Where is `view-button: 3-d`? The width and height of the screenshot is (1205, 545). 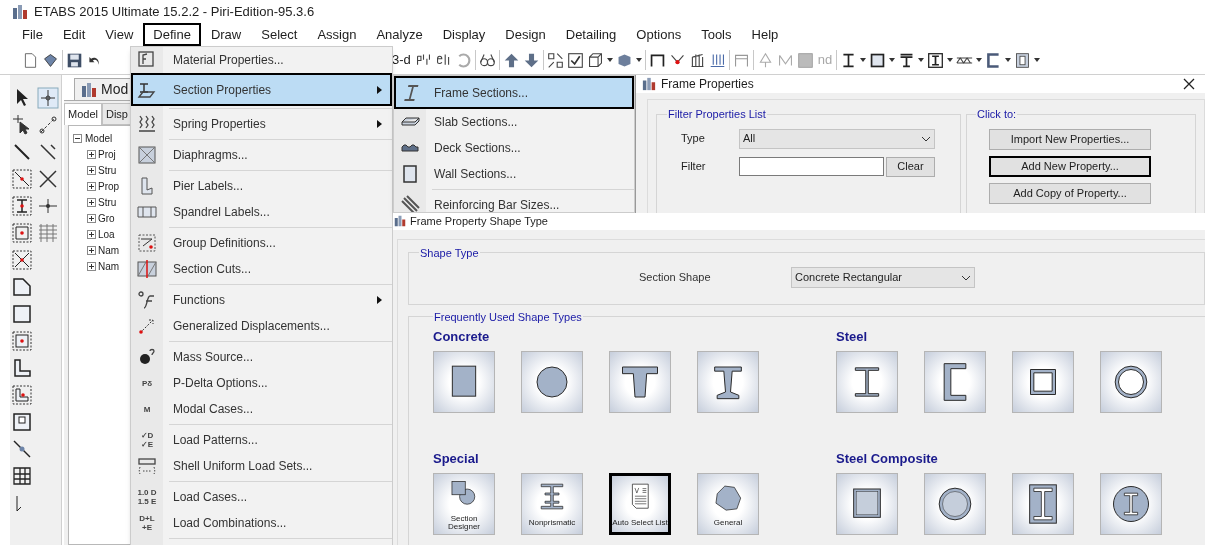
view-button: 3-d is located at coordinates (401, 60).